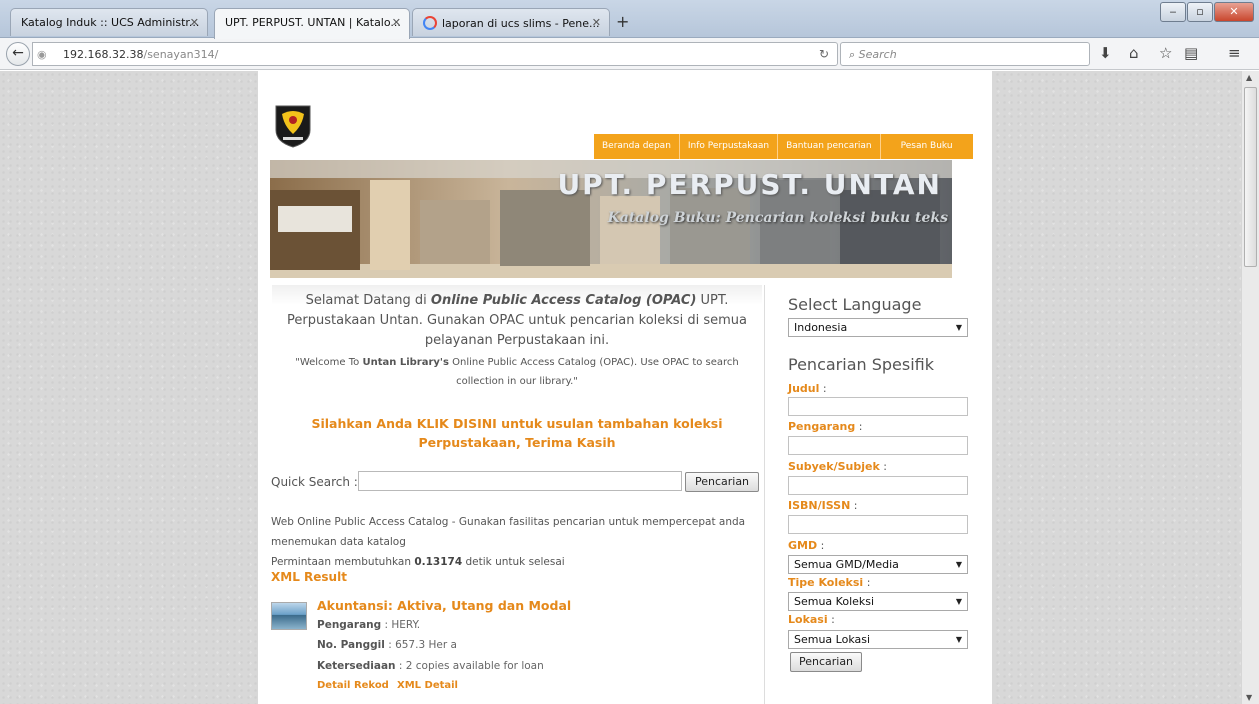 The width and height of the screenshot is (1259, 704). What do you see at coordinates (877, 54) in the screenshot?
I see `search-placeholder: Search` at bounding box center [877, 54].